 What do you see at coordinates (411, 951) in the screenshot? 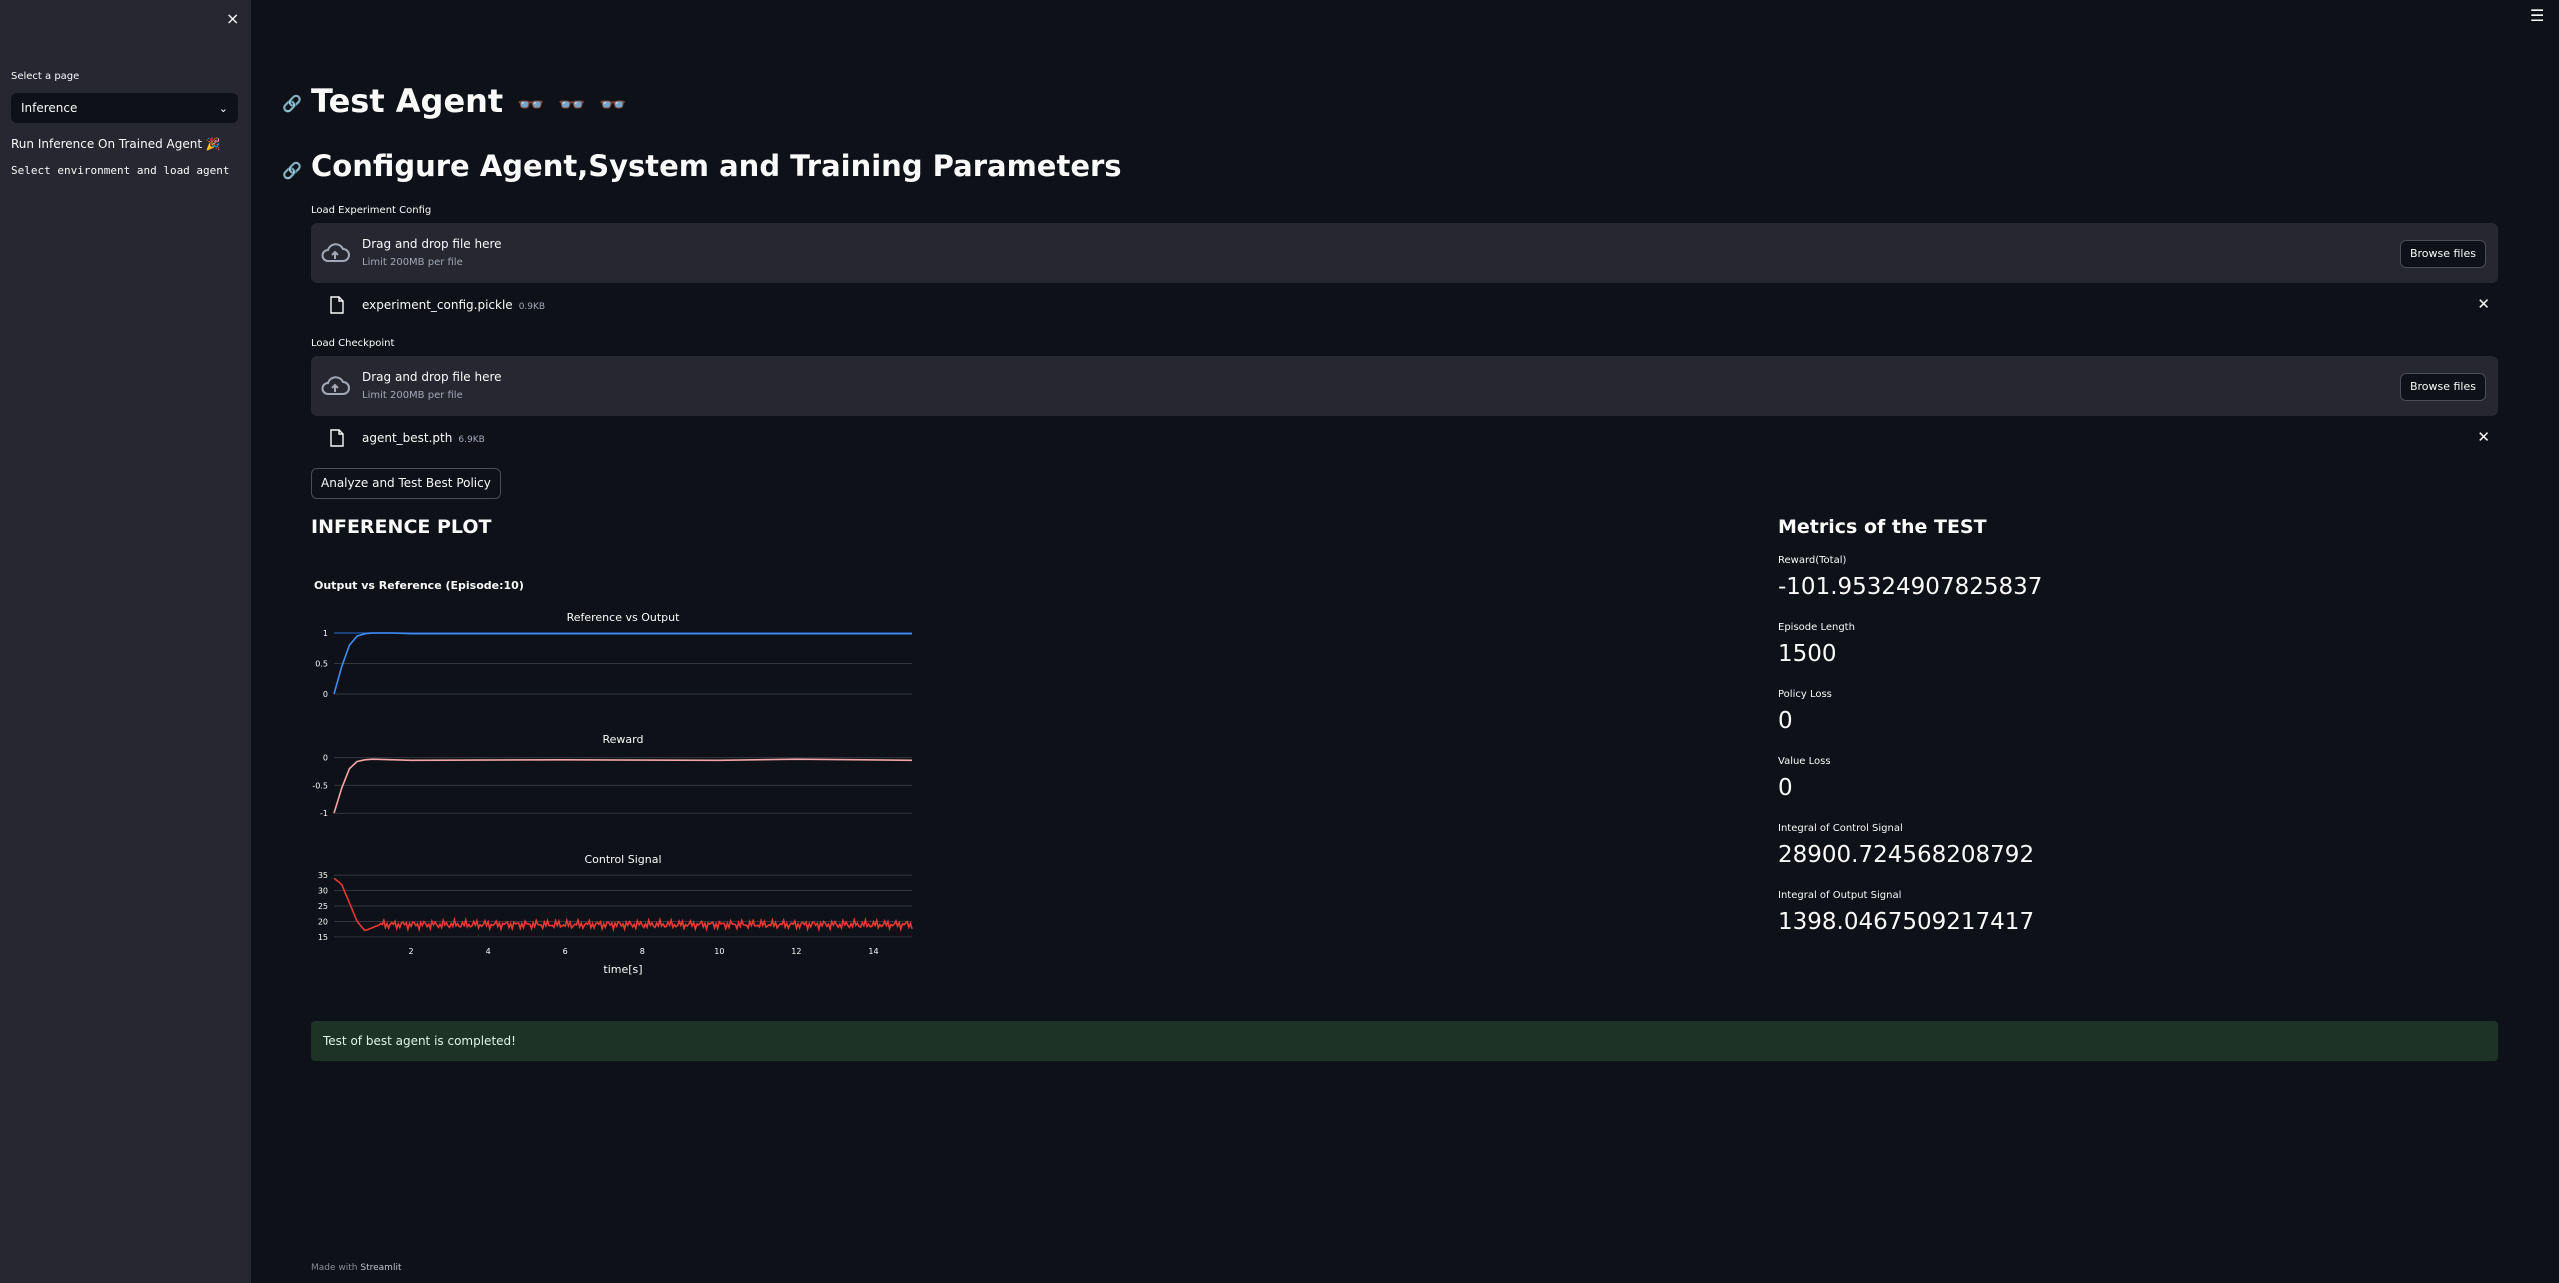
I see `x-tick-label: 2` at bounding box center [411, 951].